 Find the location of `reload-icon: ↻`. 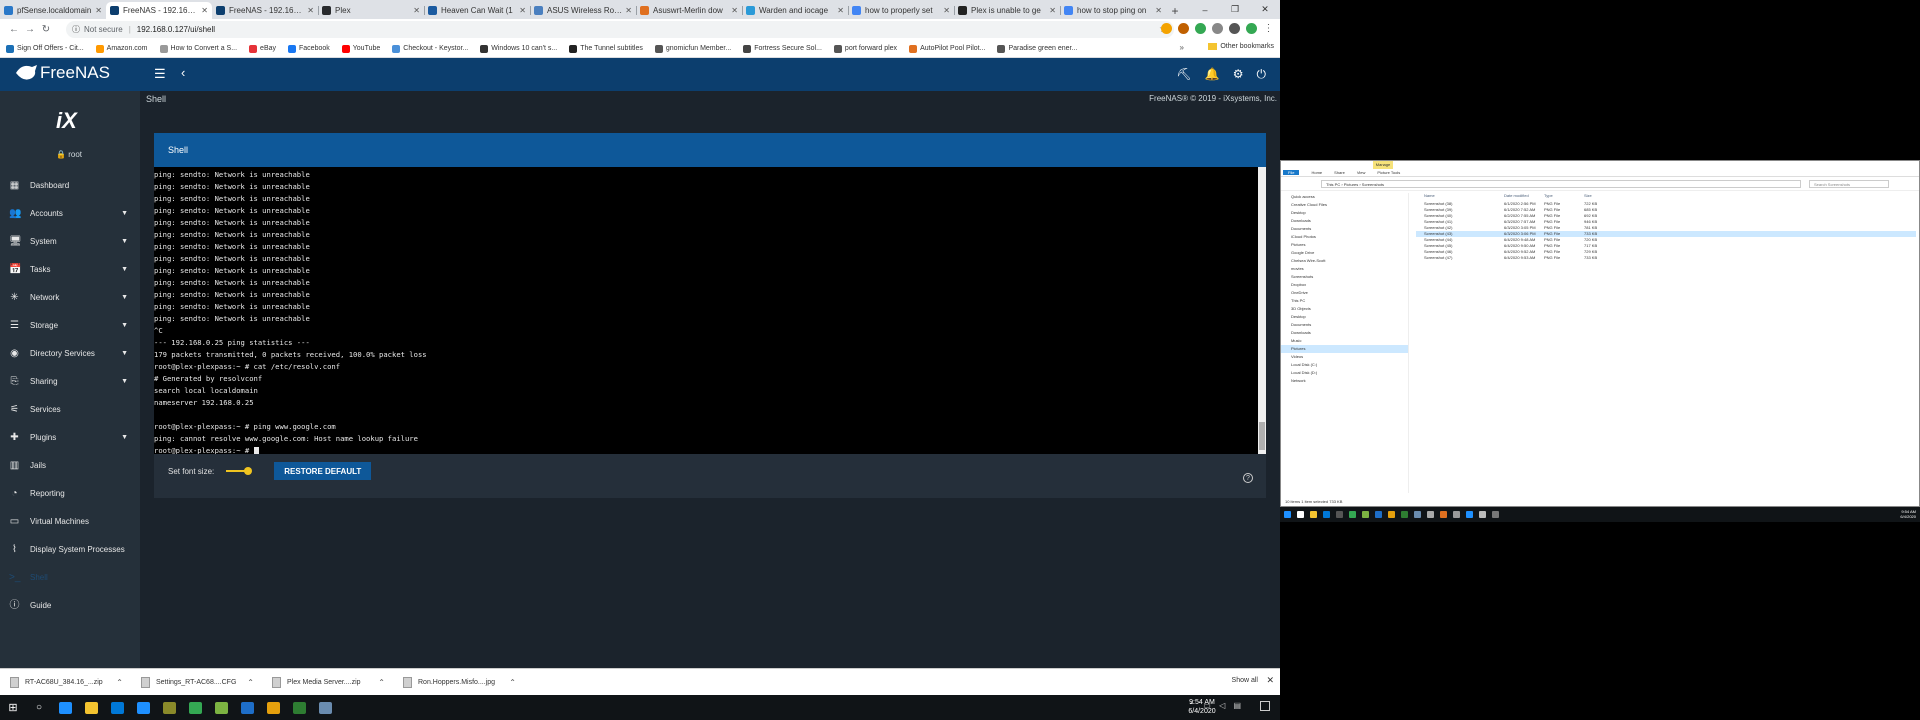

reload-icon: ↻ is located at coordinates (46, 29).